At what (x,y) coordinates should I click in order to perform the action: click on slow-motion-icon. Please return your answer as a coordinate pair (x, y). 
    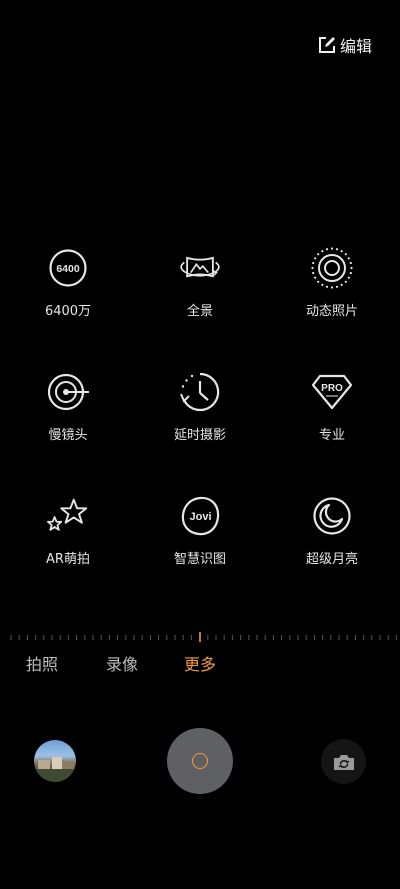
    Looking at the image, I should click on (68, 392).